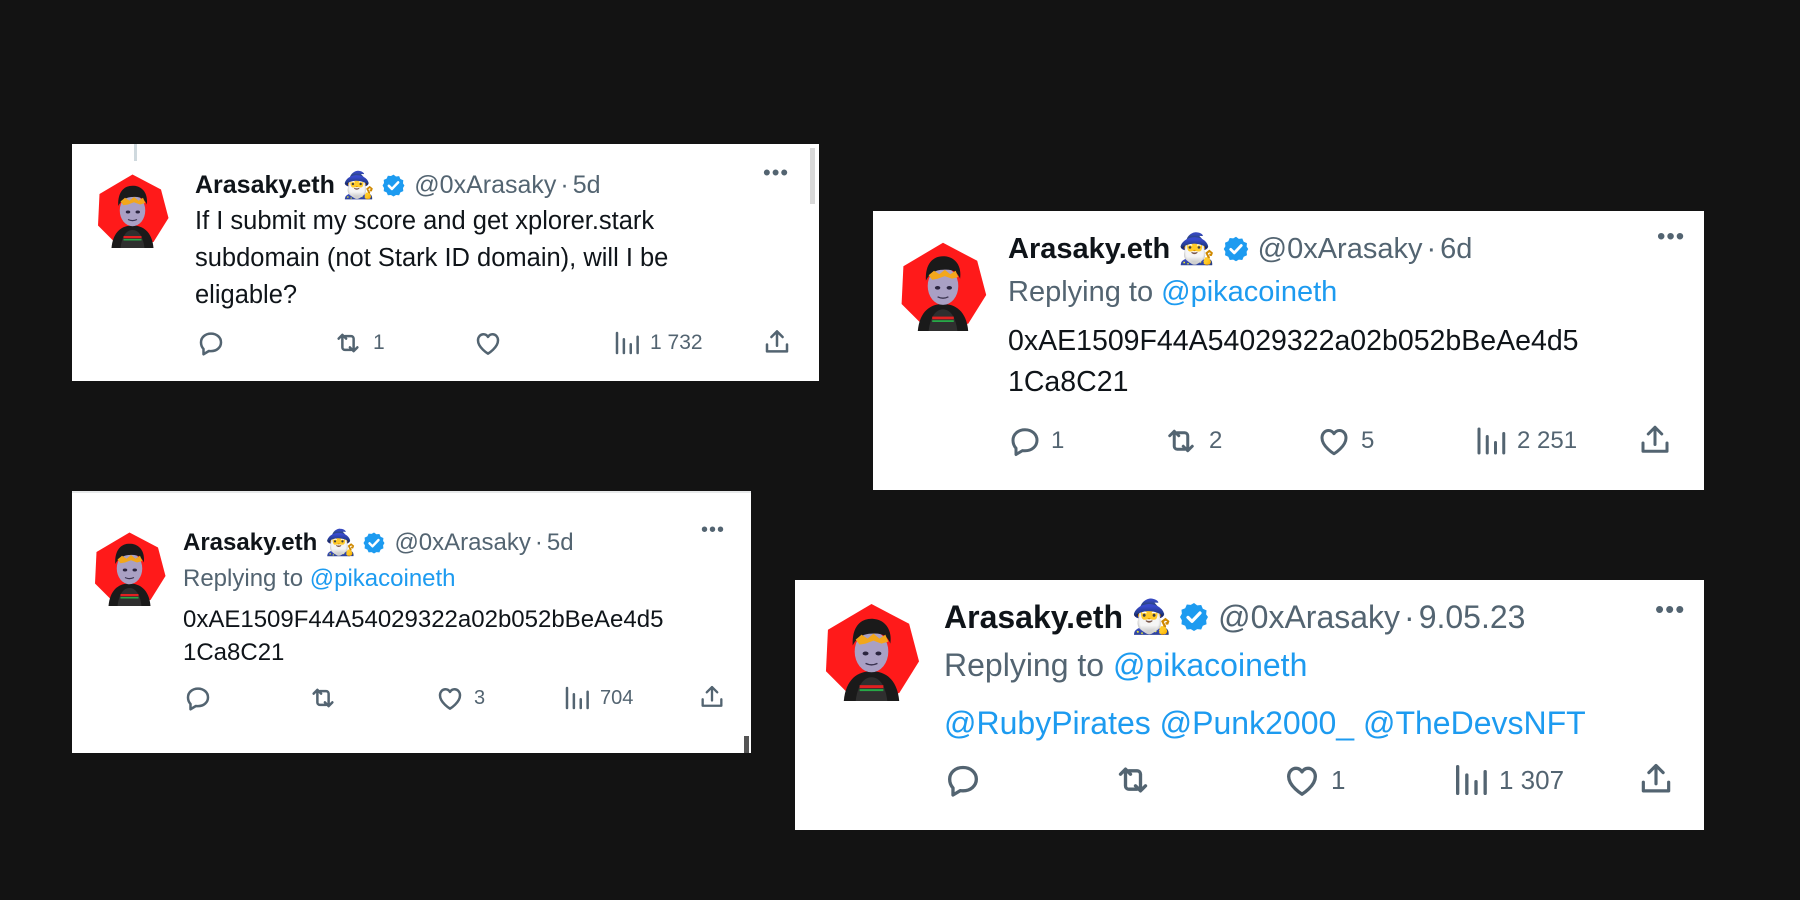 The width and height of the screenshot is (1800, 900). I want to click on top-border, so click(411, 492).